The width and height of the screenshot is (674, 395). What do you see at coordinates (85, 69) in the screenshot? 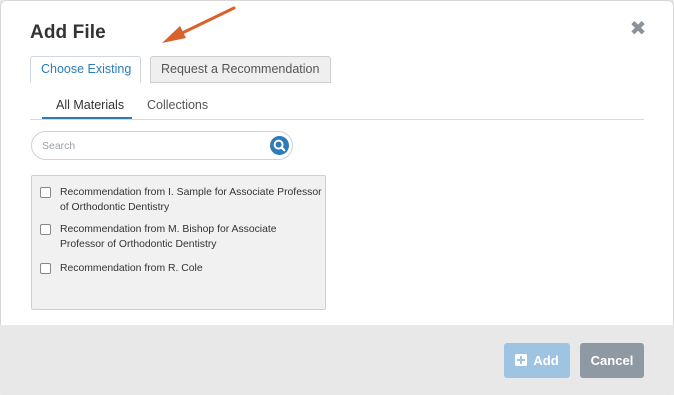
I see `tab-choose-existing: Choose Existing` at bounding box center [85, 69].